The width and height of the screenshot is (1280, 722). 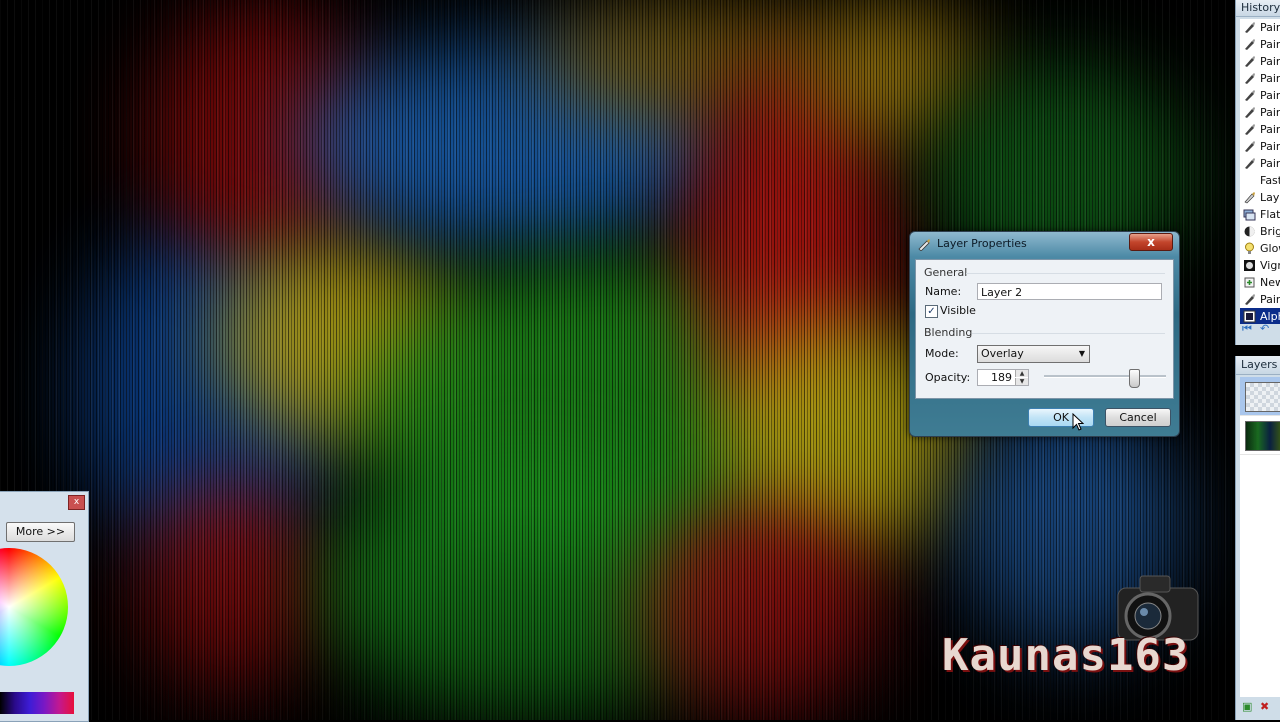 What do you see at coordinates (1105, 376) in the screenshot?
I see `opacity-slider-track` at bounding box center [1105, 376].